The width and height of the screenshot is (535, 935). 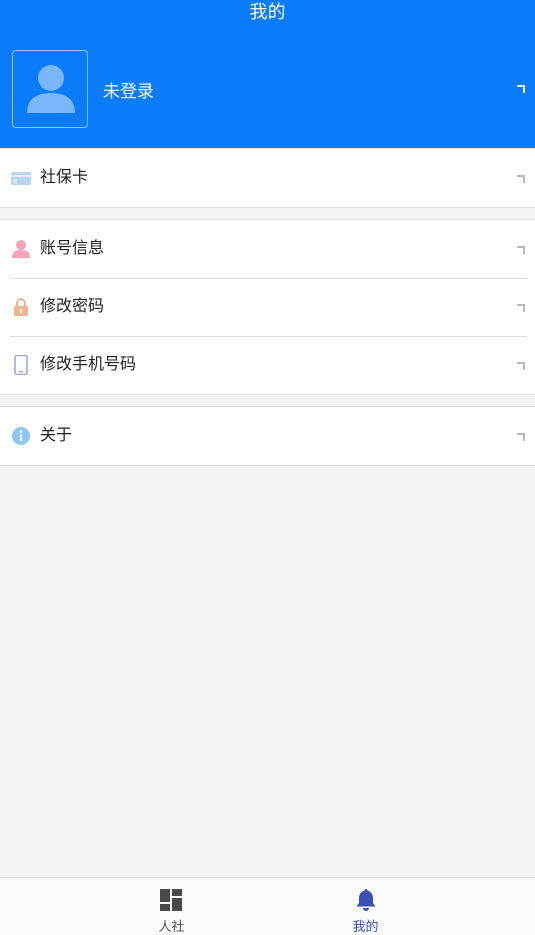 I want to click on tab-label: 我的, so click(x=365, y=927).